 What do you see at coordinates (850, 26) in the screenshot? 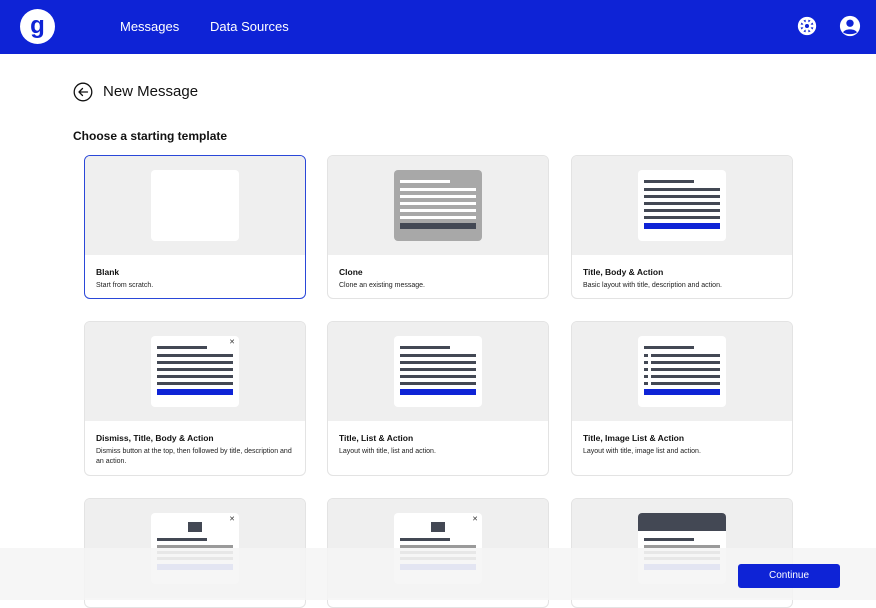
I see `user-icon` at bounding box center [850, 26].